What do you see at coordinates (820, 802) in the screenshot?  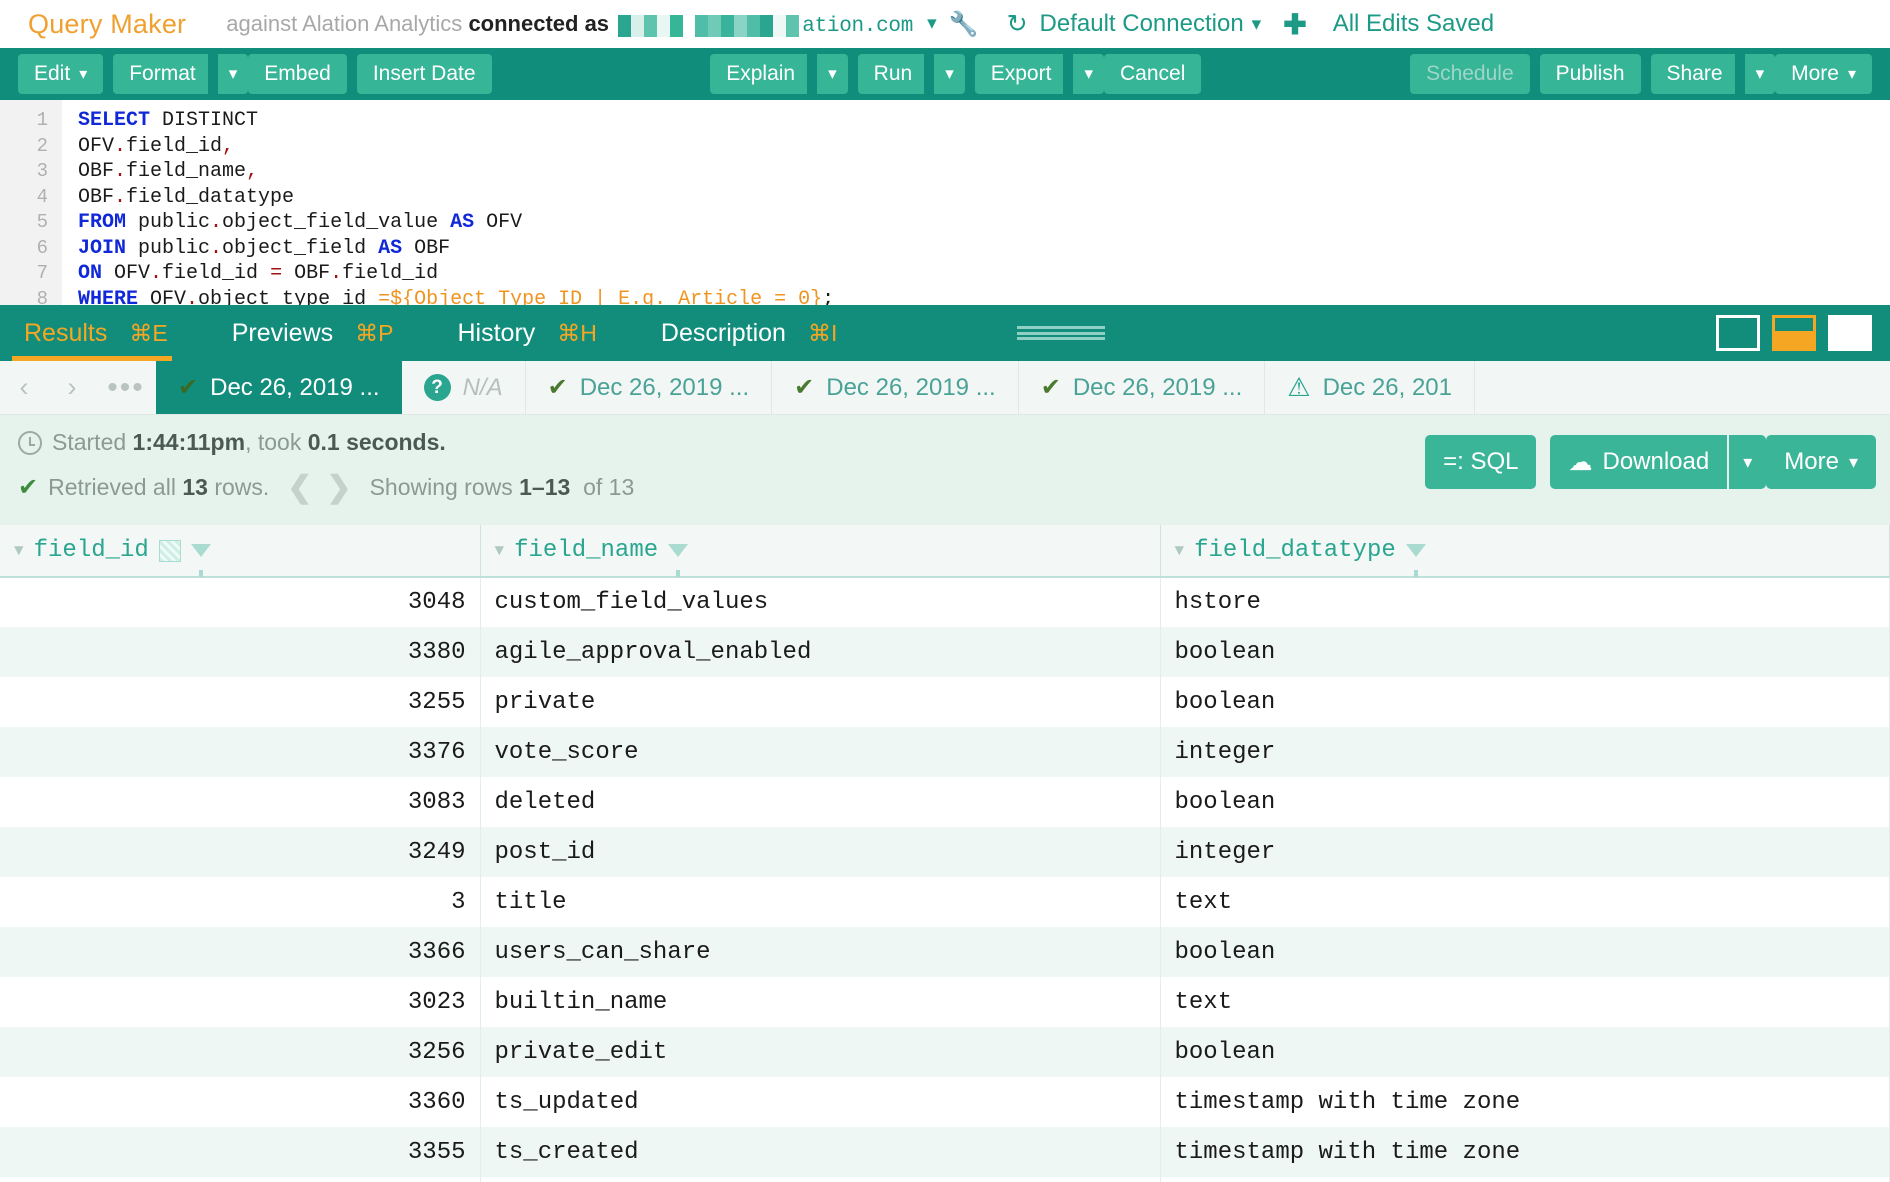 I see `table-cell: deleted` at bounding box center [820, 802].